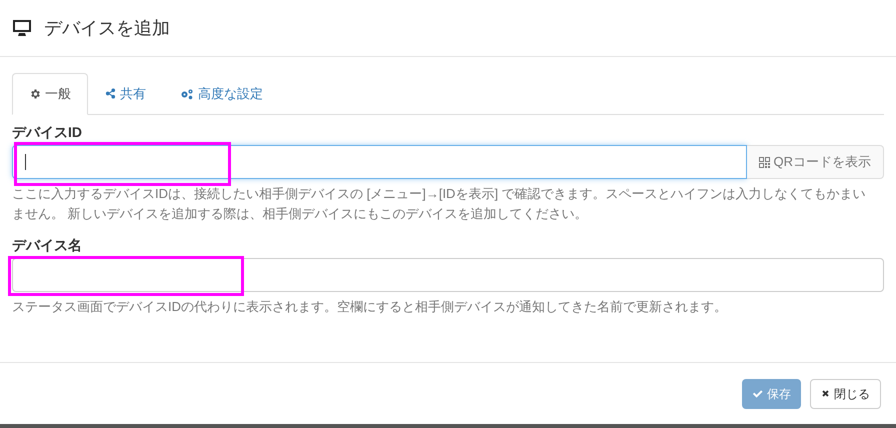 This screenshot has height=428, width=896. Describe the element at coordinates (370, 307) in the screenshot. I see `help-text: ステータス画面でデバイスIDの代わりに表示されます。空欄にすると相手側デバイスが通知してきた名前で更新されます。` at that location.